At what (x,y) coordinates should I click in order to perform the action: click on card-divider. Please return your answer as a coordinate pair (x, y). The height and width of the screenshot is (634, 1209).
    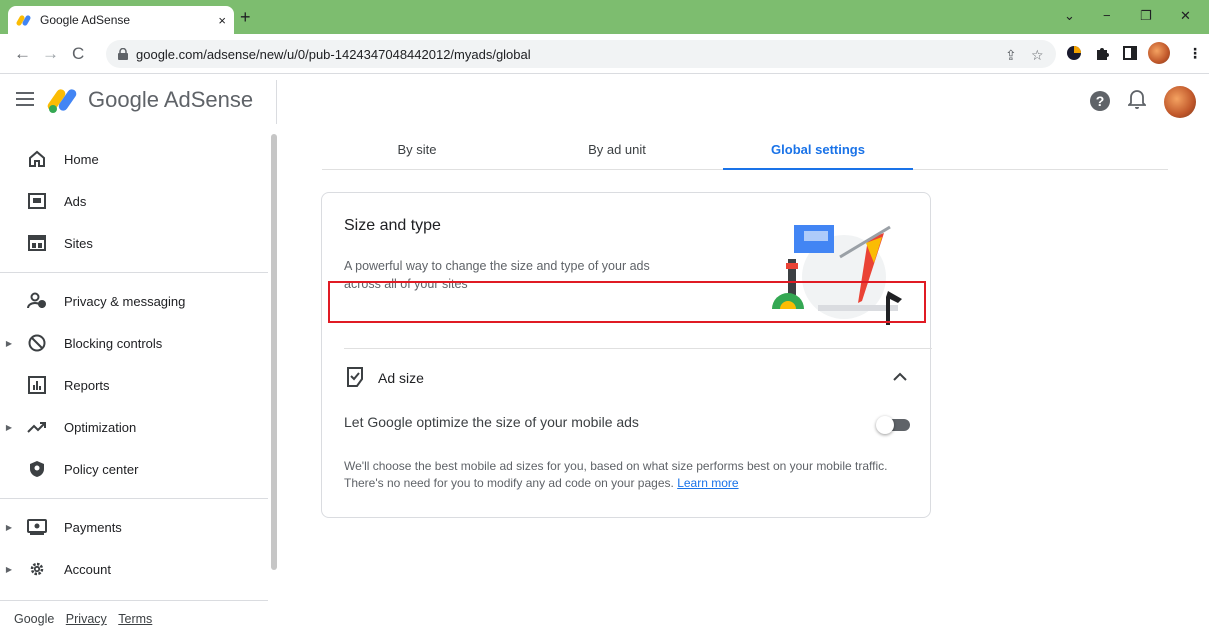
    Looking at the image, I should click on (638, 348).